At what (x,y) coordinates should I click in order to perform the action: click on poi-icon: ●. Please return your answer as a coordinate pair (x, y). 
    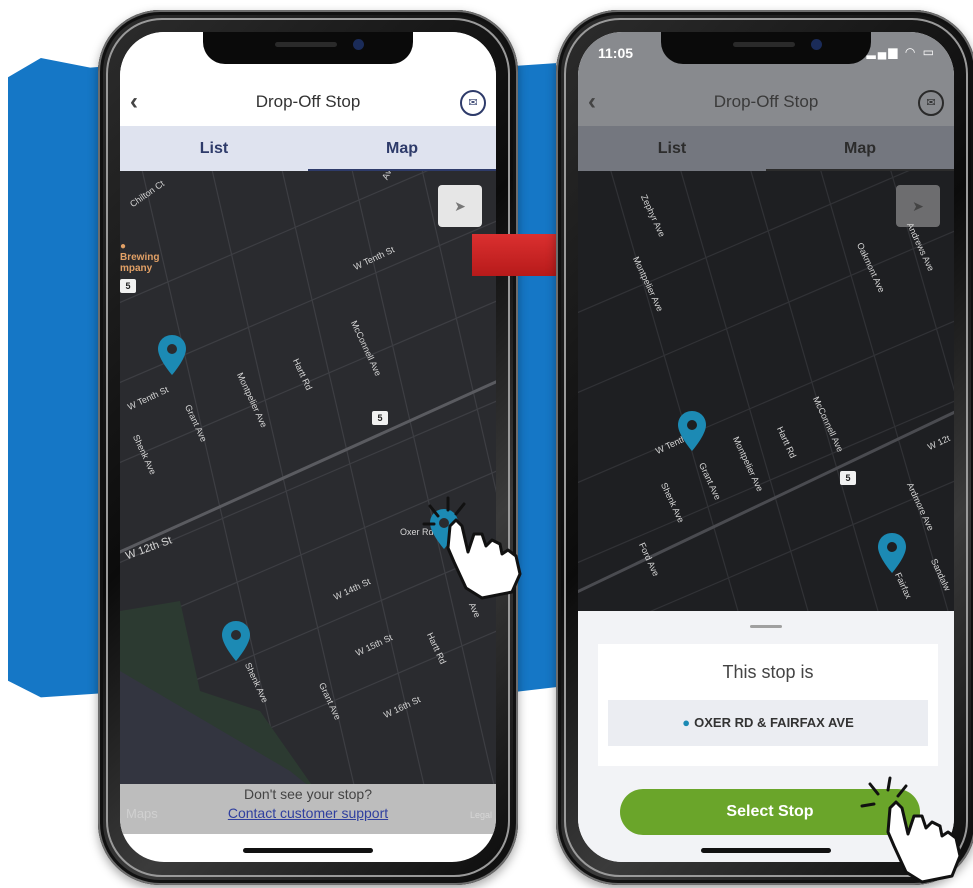
    Looking at the image, I should click on (123, 246).